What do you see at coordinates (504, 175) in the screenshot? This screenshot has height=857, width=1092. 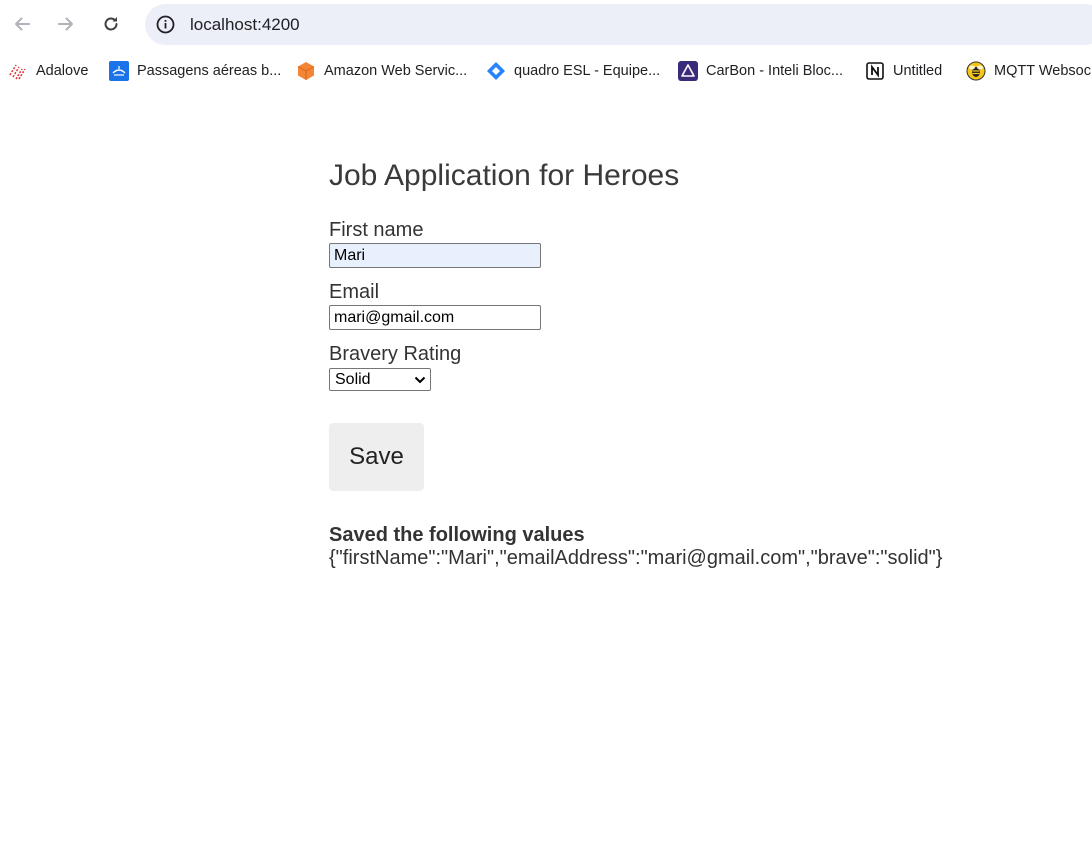 I see `page-title: Job Application for Heroes` at bounding box center [504, 175].